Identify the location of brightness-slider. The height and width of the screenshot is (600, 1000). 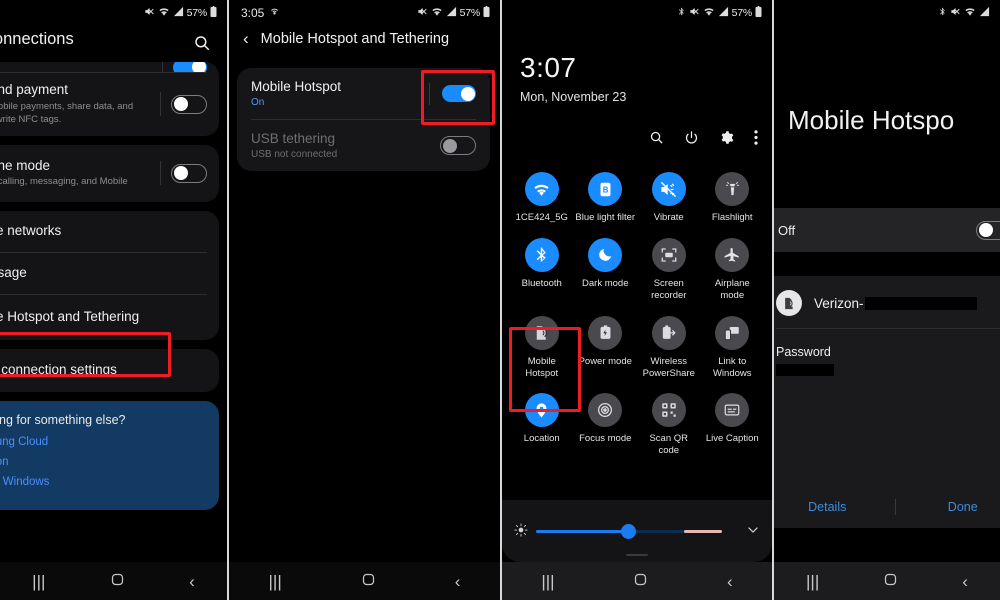
(636, 531).